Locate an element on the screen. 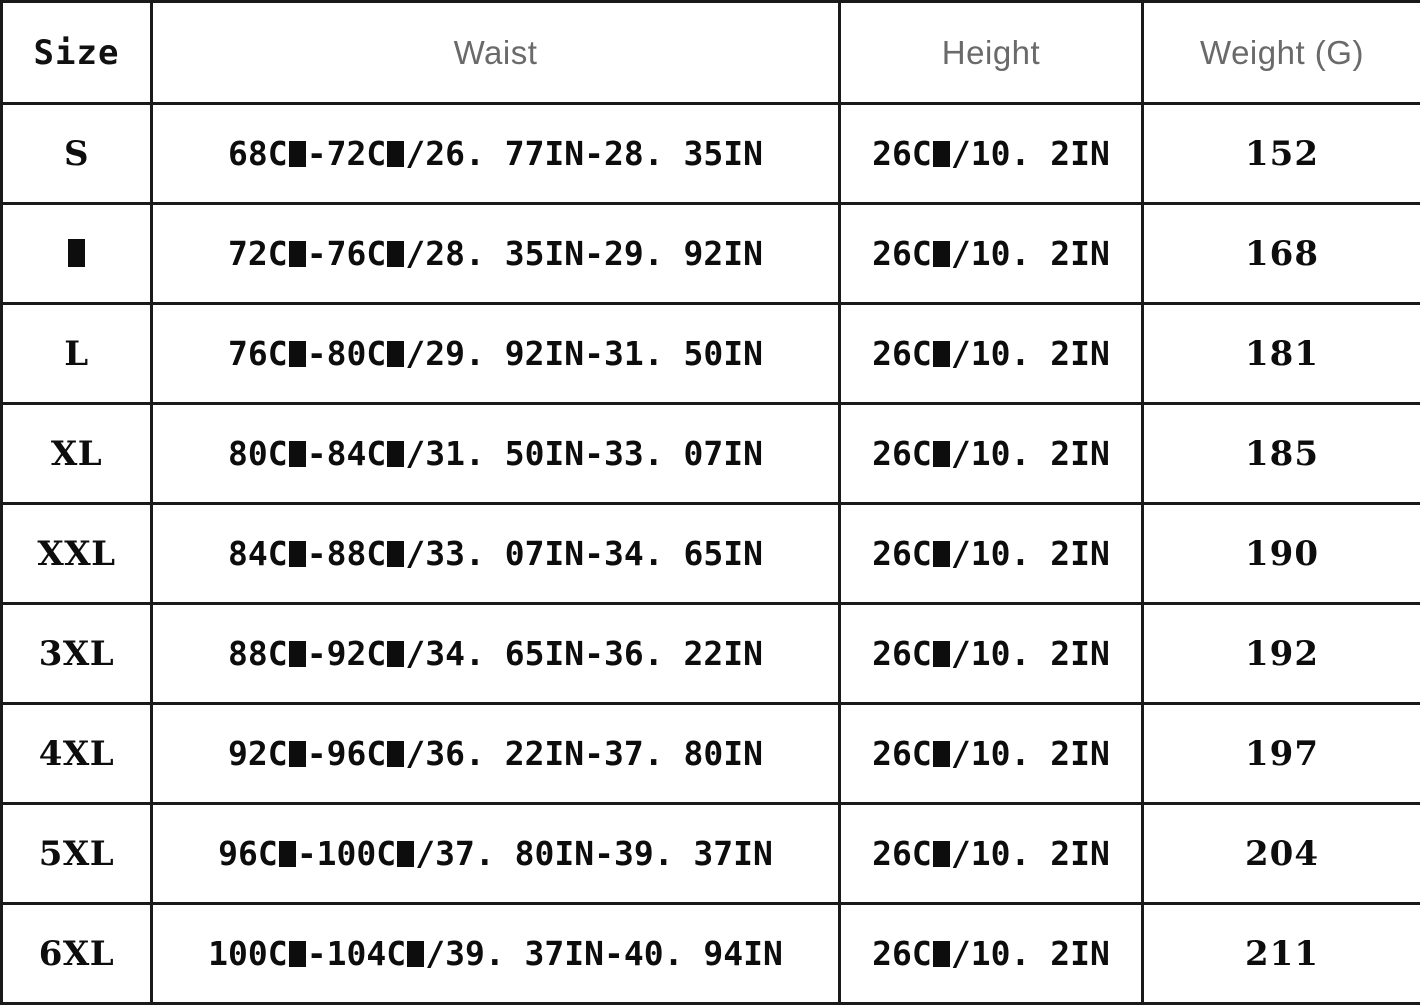 This screenshot has height=1005, width=1420. weight-value: 185 is located at coordinates (1282, 454).